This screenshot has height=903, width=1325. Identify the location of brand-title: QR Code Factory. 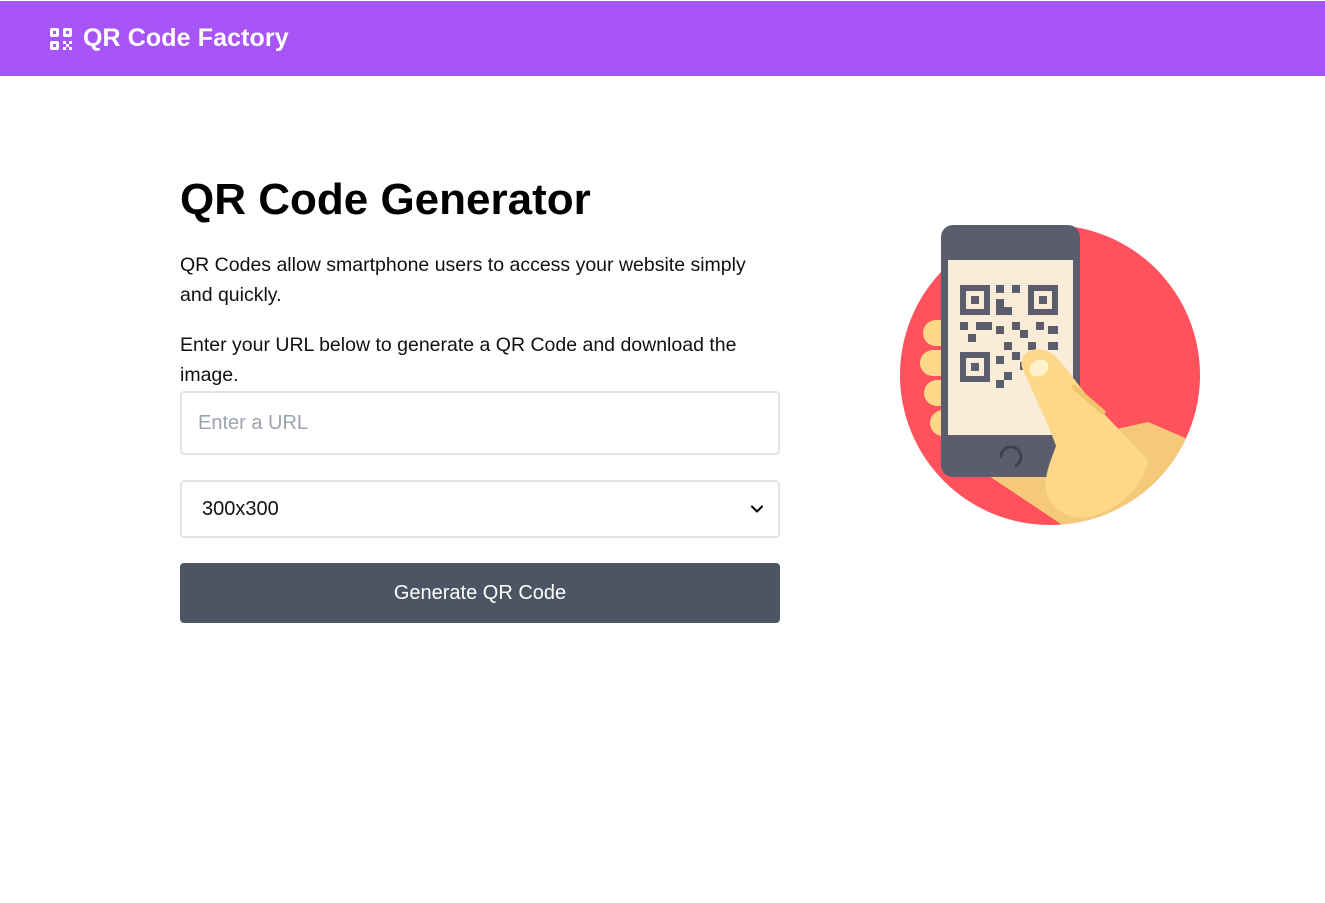
(186, 38).